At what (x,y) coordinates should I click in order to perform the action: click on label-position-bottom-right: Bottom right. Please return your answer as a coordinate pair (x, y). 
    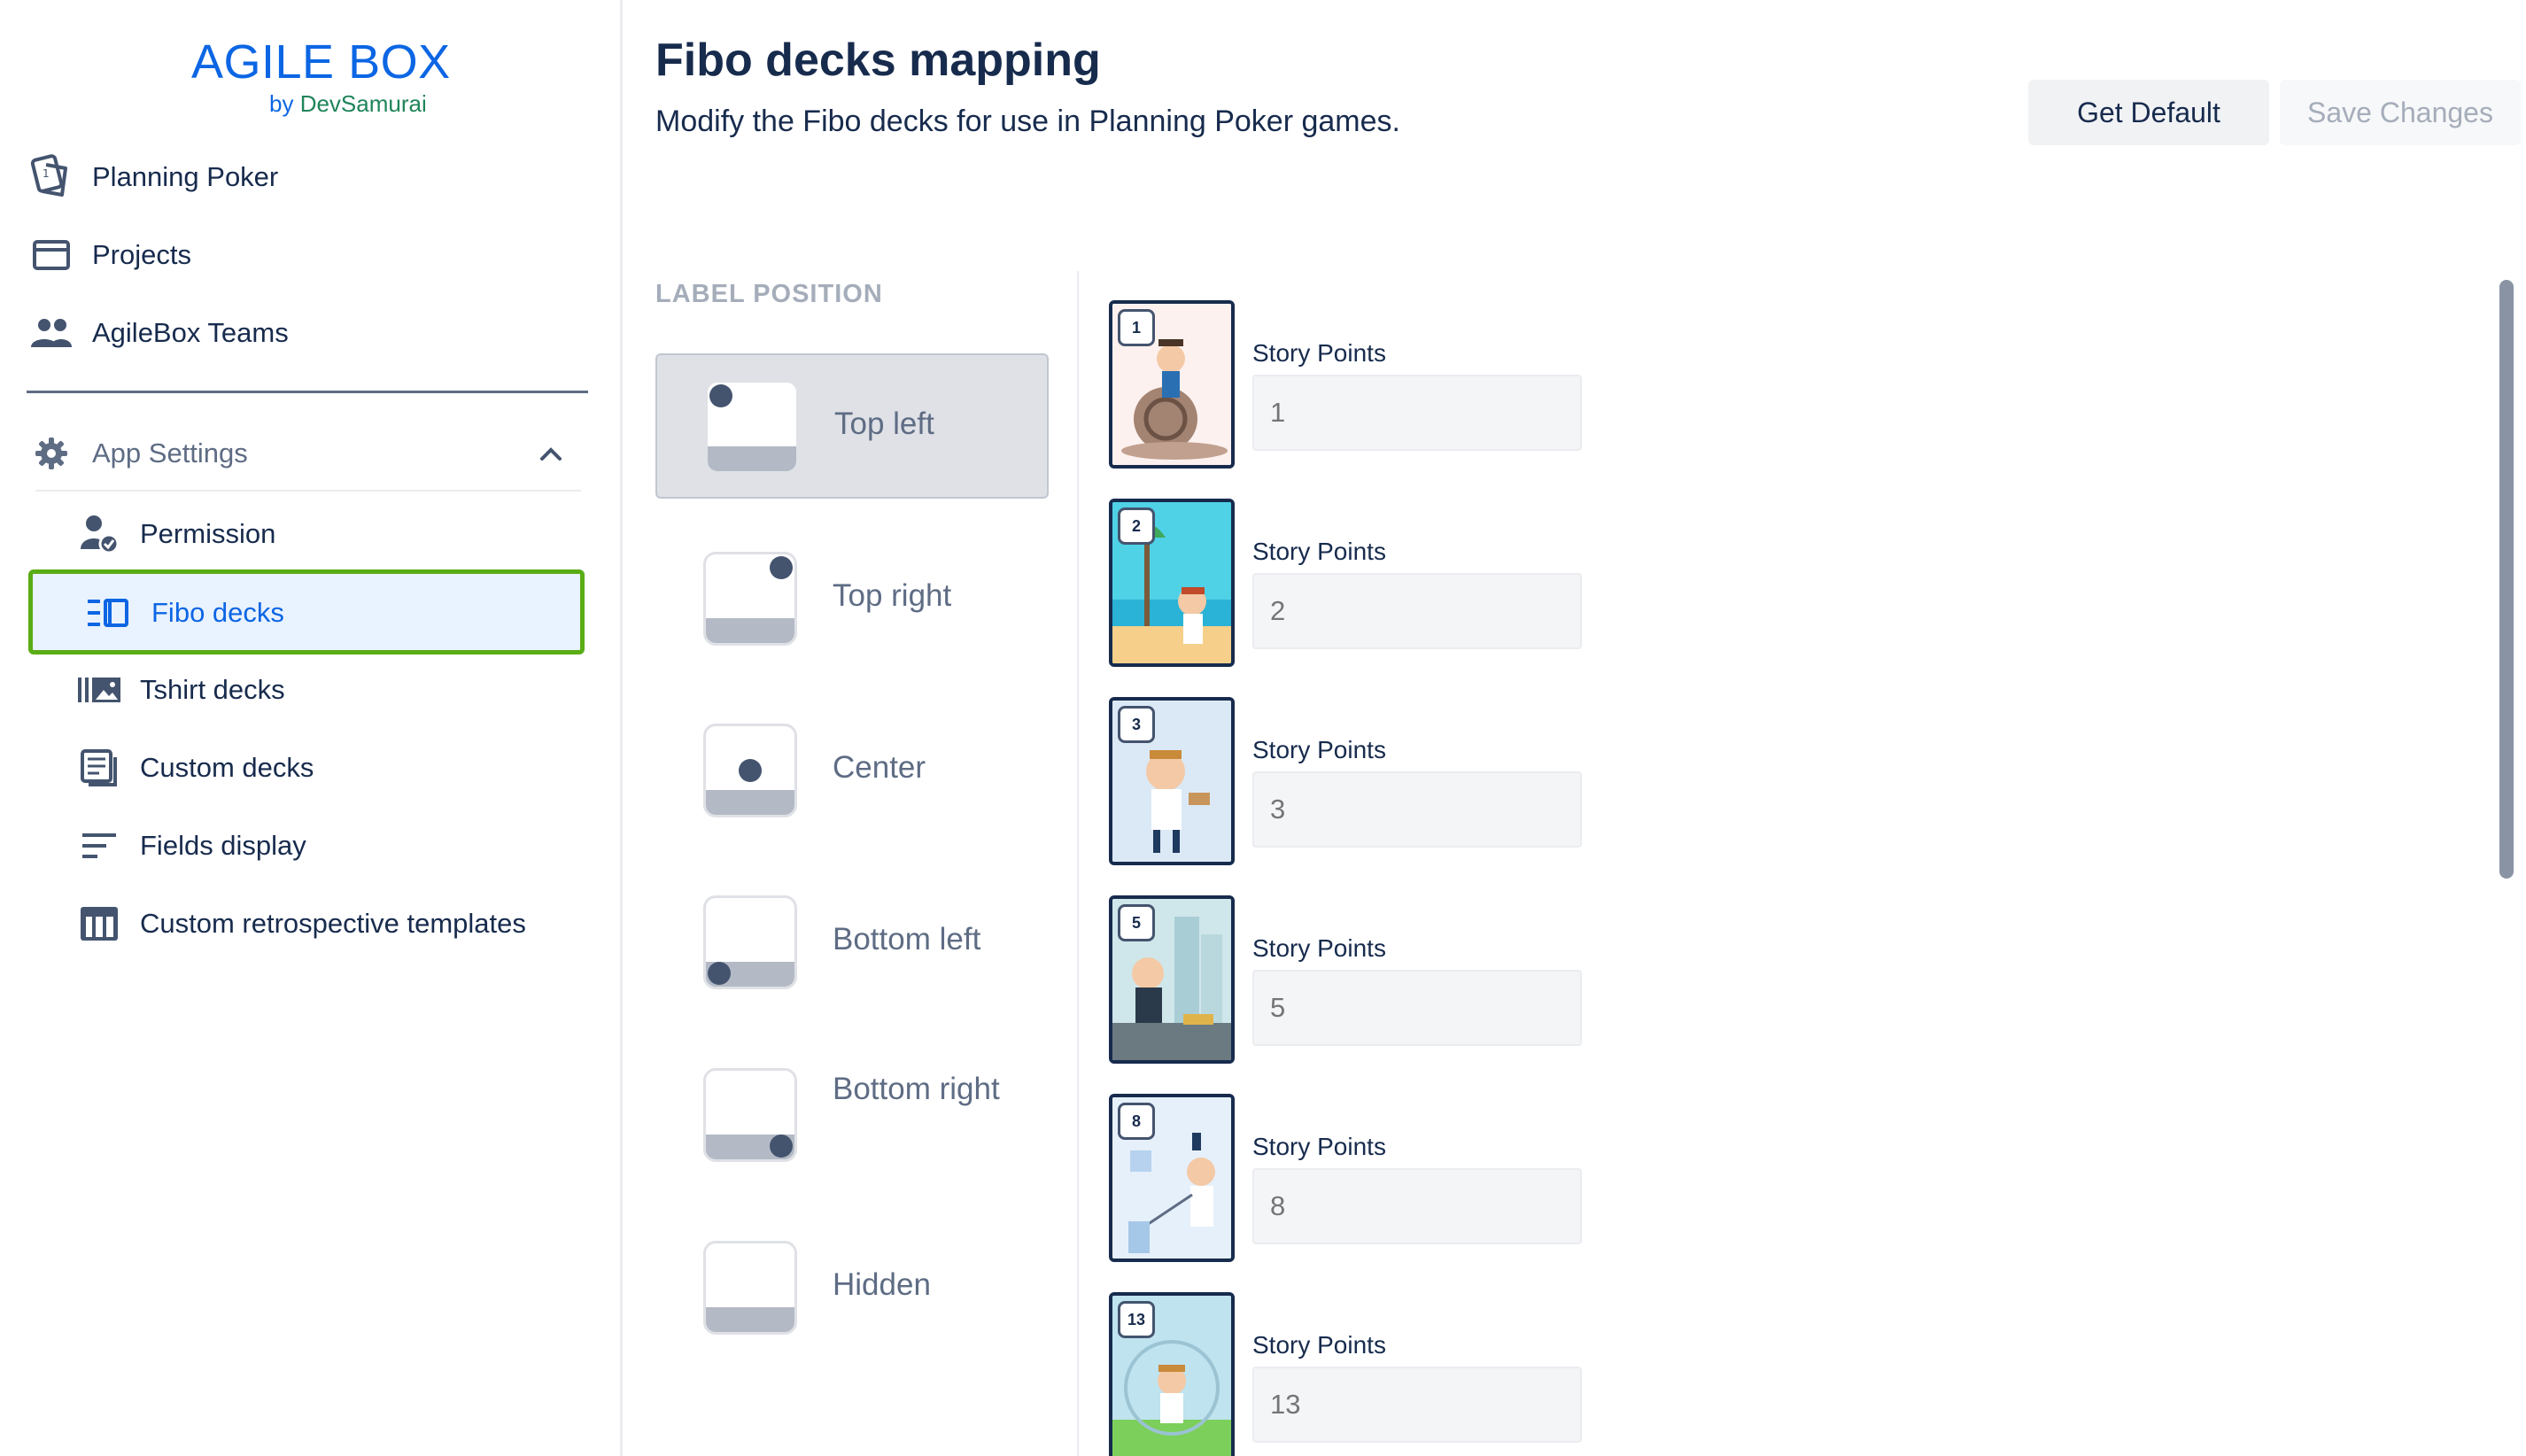
    Looking at the image, I should click on (852, 1116).